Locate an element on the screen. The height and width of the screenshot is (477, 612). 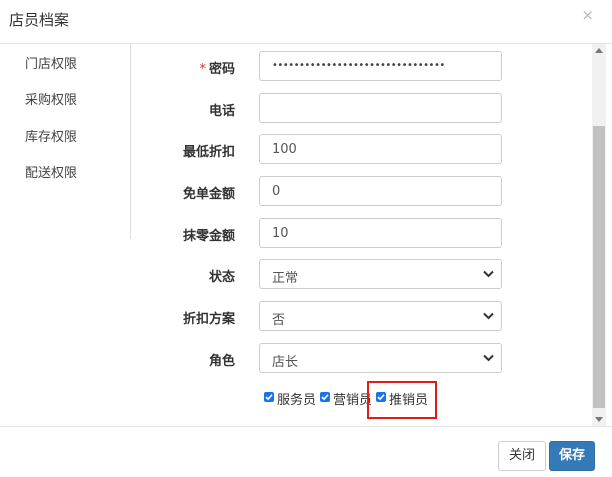
discount-plan-label: 折扣方案 is located at coordinates (208, 319).